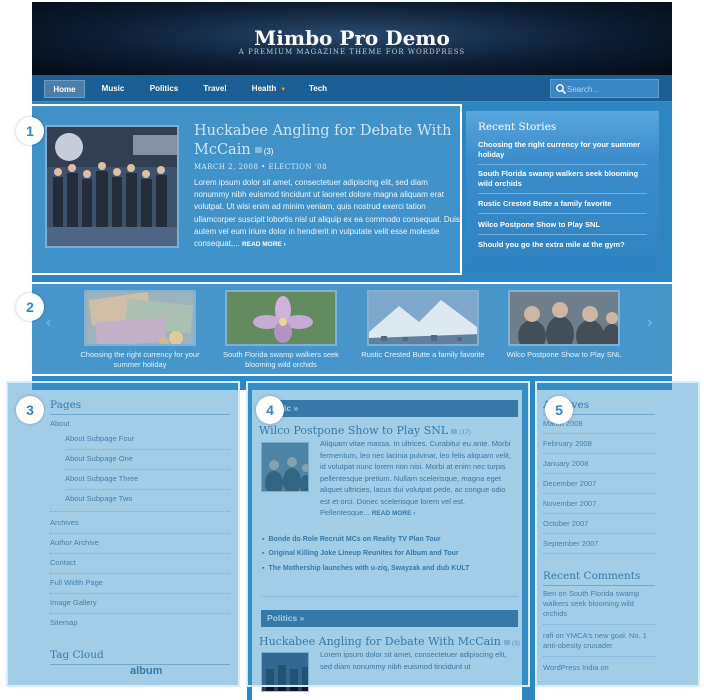  What do you see at coordinates (562, 225) in the screenshot?
I see `recent-story-link: Wilco Postpone Show to Play SNL` at bounding box center [562, 225].